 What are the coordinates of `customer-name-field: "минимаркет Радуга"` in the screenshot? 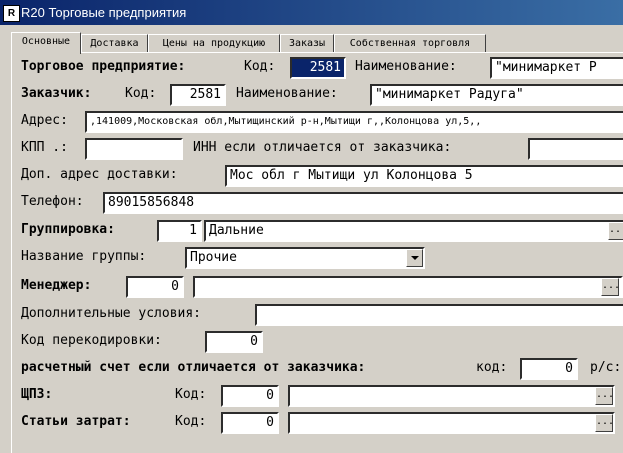 It's located at (496, 95).